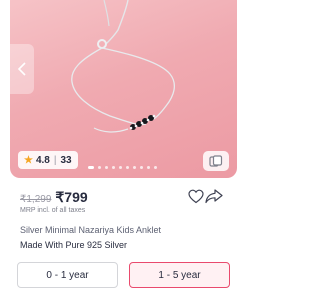  I want to click on product-subtitle: Made With Pure 925 Silver, so click(74, 245).